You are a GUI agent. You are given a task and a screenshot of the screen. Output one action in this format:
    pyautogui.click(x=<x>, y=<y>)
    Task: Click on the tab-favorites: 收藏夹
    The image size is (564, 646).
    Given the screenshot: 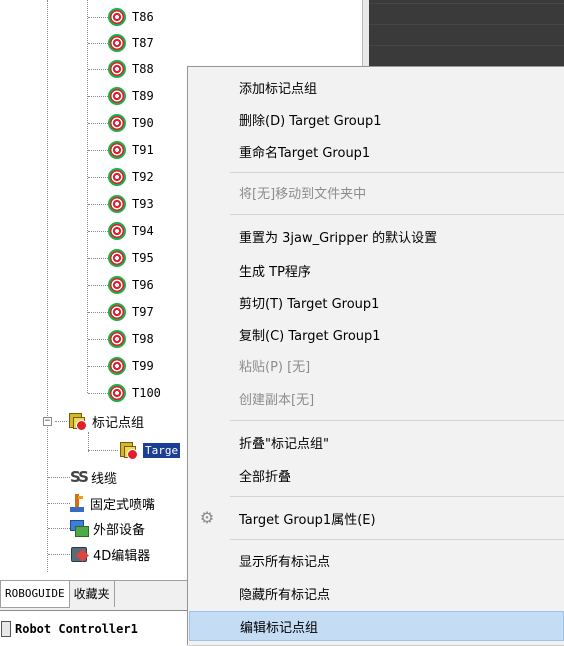 What is the action you would take?
    pyautogui.click(x=92, y=594)
    